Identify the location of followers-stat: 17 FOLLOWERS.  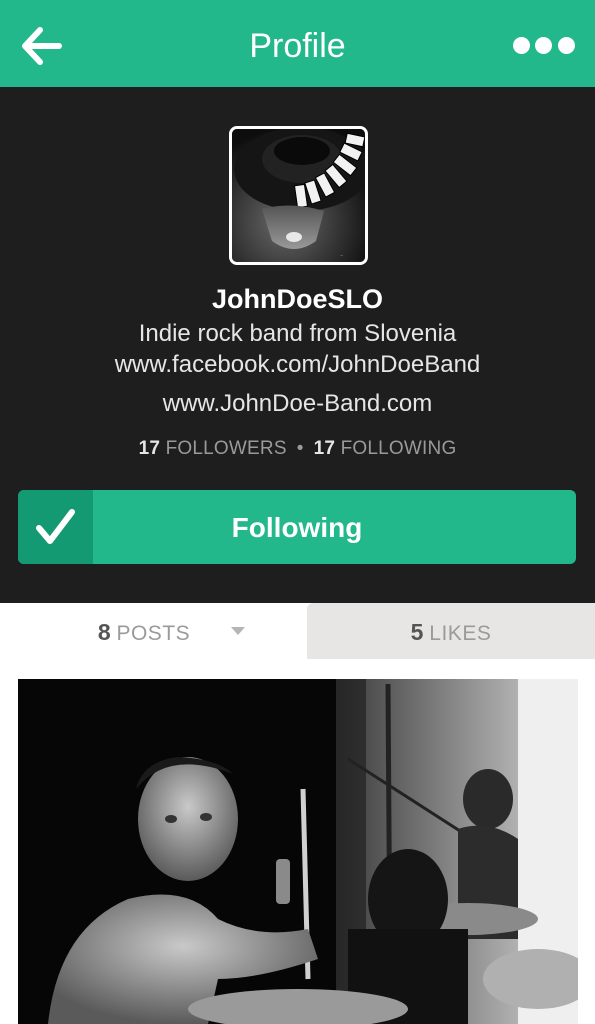
(213, 448).